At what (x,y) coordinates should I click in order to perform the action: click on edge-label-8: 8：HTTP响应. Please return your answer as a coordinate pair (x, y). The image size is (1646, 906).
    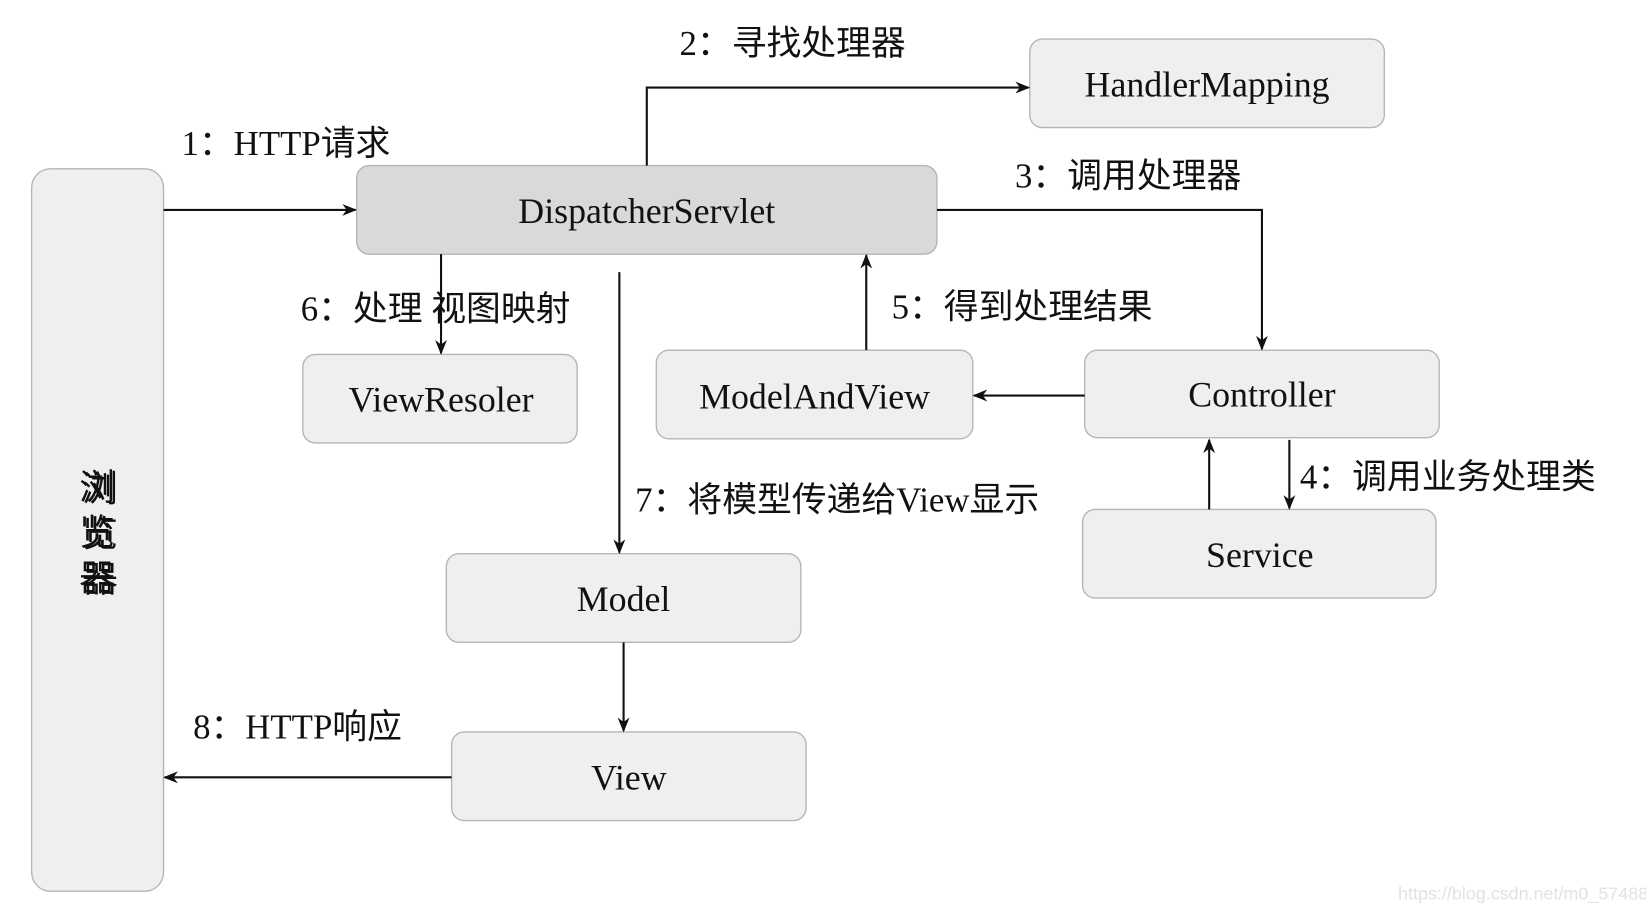
    Looking at the image, I should click on (297, 726).